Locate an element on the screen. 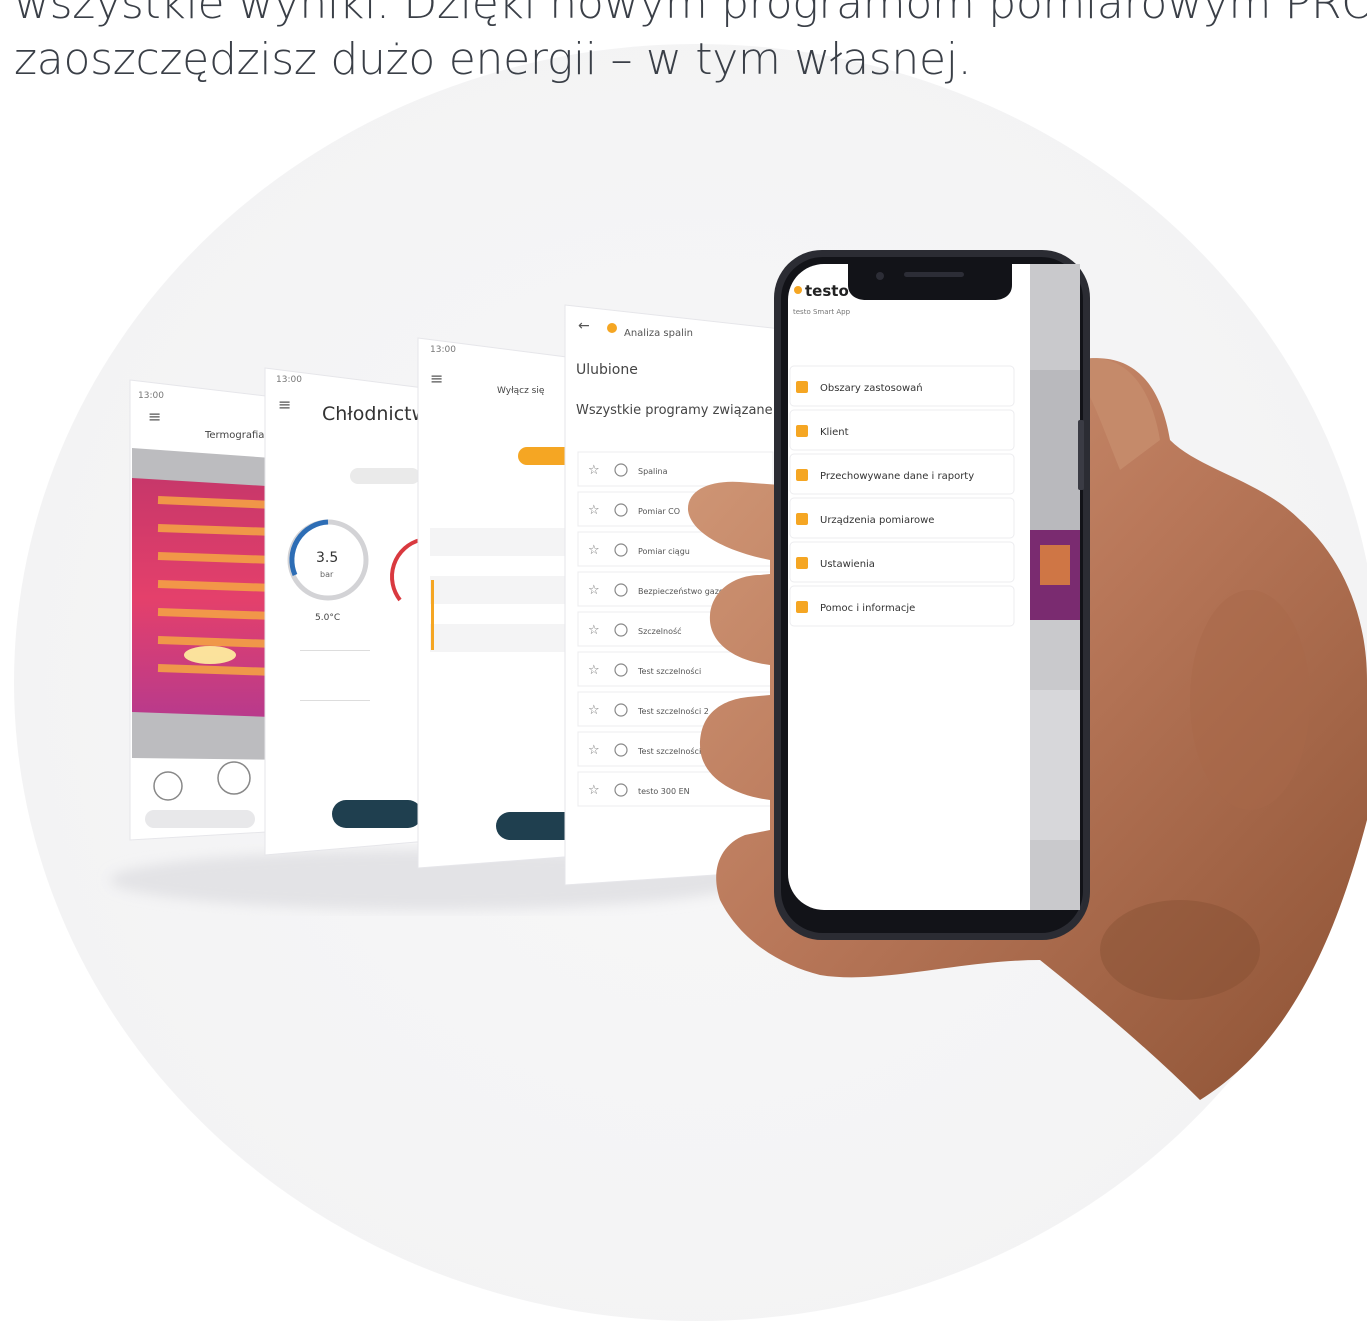 This screenshot has width=1367, height=1321. list-item-label: Pomiar ciągu is located at coordinates (664, 551).